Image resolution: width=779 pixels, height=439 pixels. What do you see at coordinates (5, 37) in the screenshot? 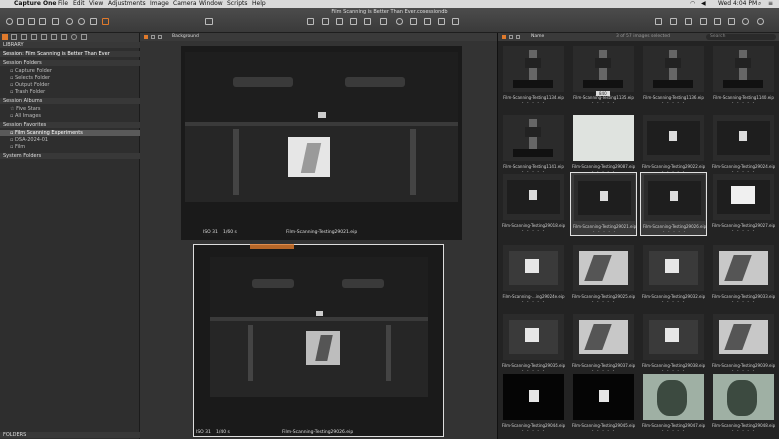
I see `library-tab-icon` at bounding box center [5, 37].